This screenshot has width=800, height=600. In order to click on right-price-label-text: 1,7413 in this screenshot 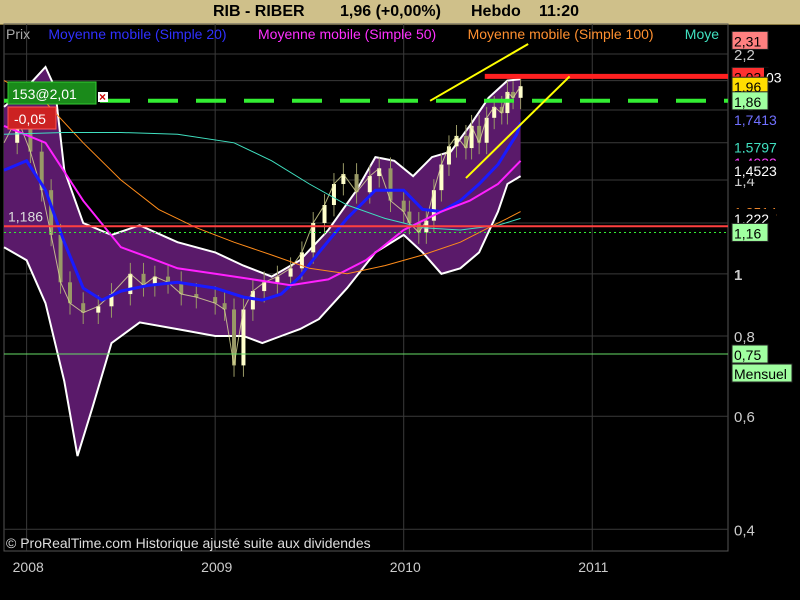, I will do `click(755, 120)`.